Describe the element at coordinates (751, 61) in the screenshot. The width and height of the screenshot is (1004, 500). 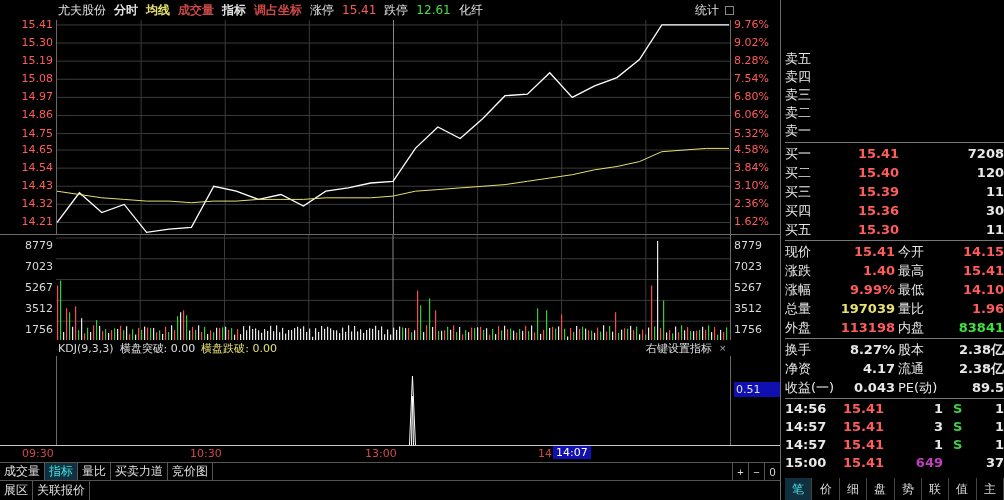
I see `percent-axis-label: 8.28%` at that location.